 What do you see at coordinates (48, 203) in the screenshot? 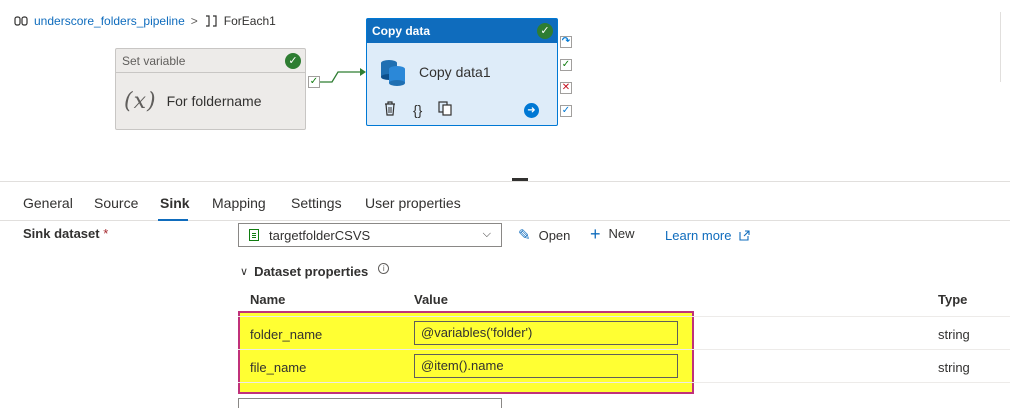
I see `tab-general: General` at bounding box center [48, 203].